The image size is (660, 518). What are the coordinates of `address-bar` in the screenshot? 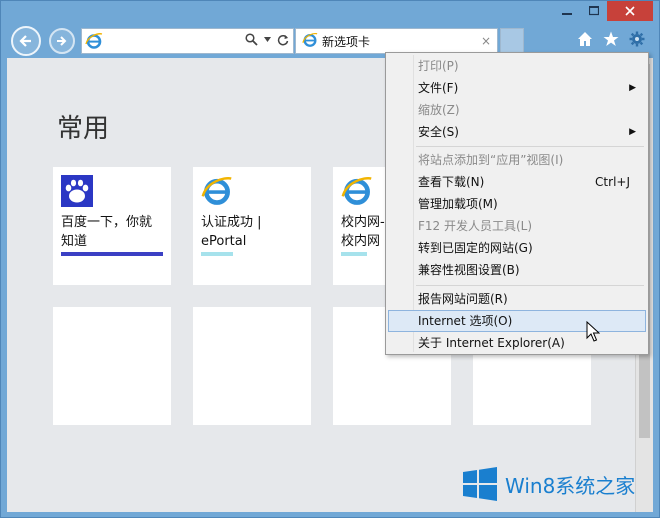 It's located at (187, 41).